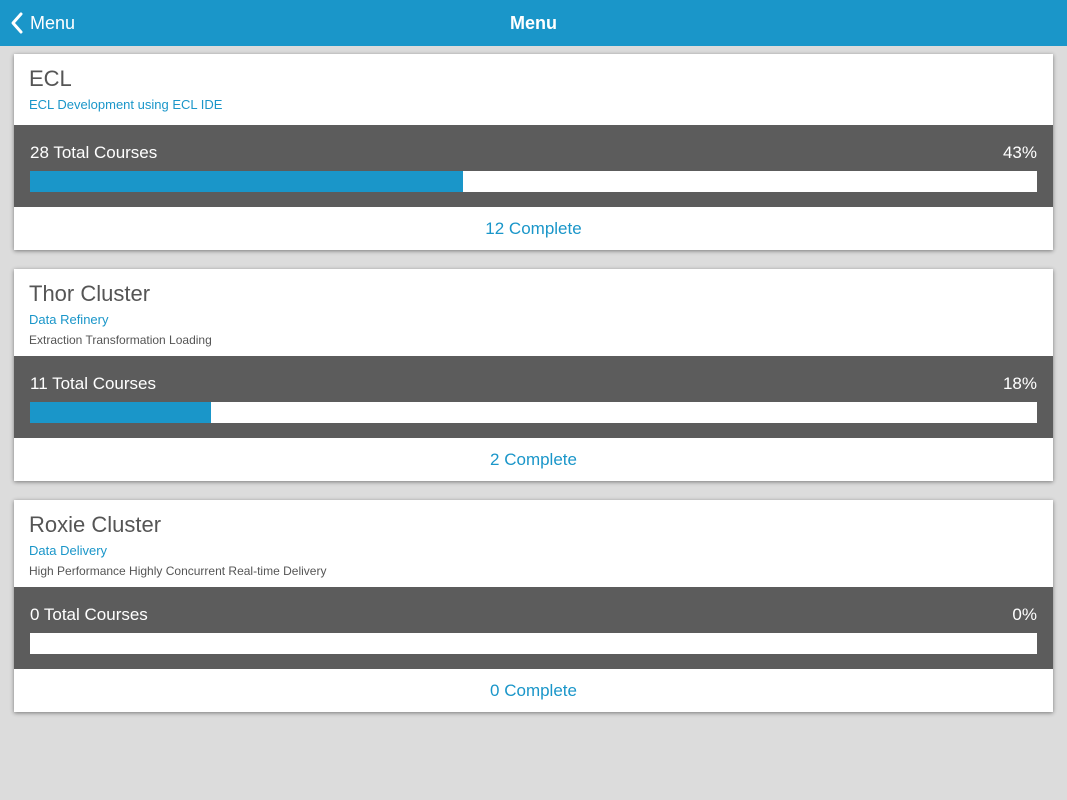 This screenshot has height=800, width=1067. I want to click on card-subtitle: Data Delivery, so click(68, 550).